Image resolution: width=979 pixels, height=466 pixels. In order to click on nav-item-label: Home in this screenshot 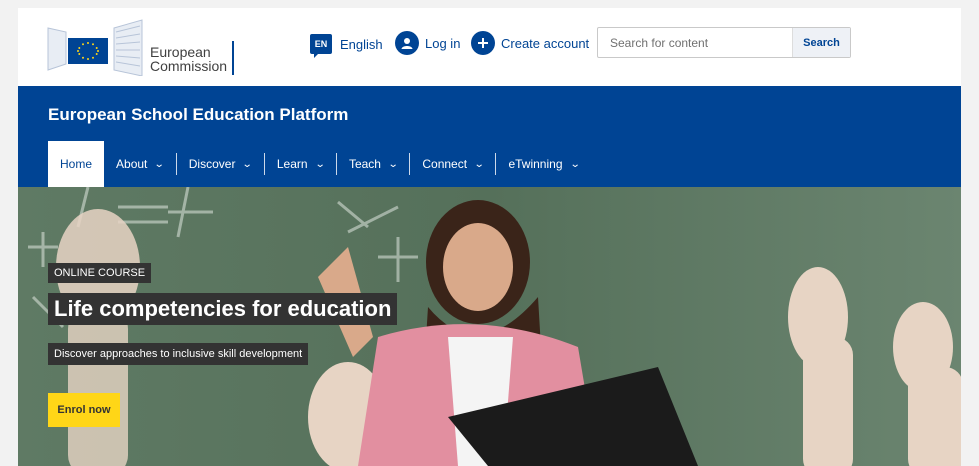, I will do `click(76, 164)`.